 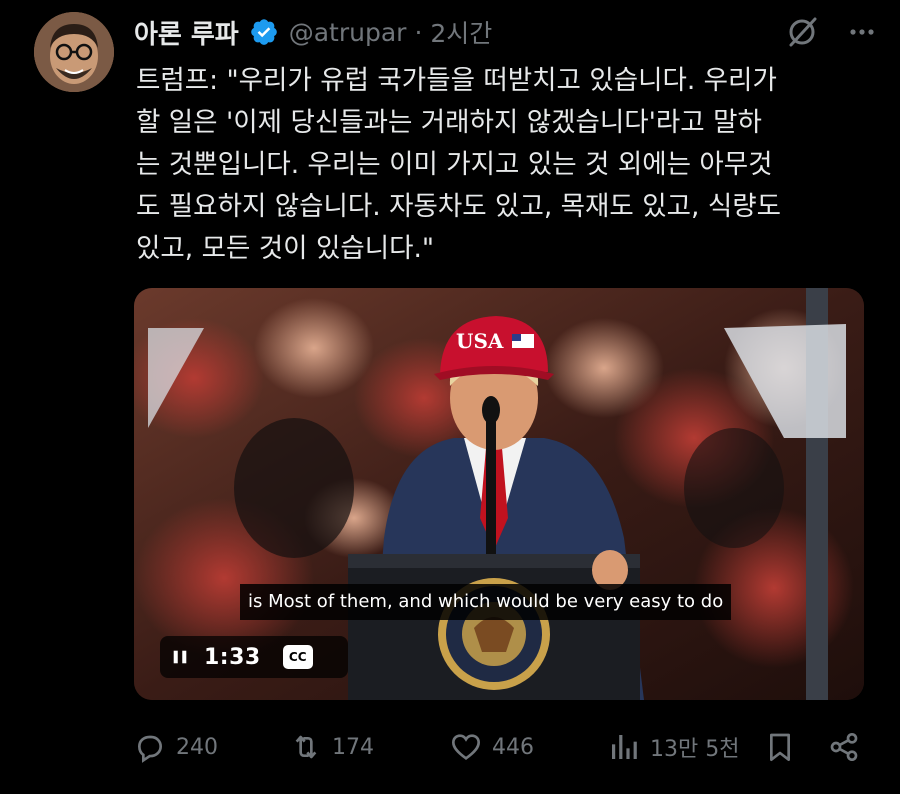 I want to click on author-name: 아론 루파, so click(x=186, y=32).